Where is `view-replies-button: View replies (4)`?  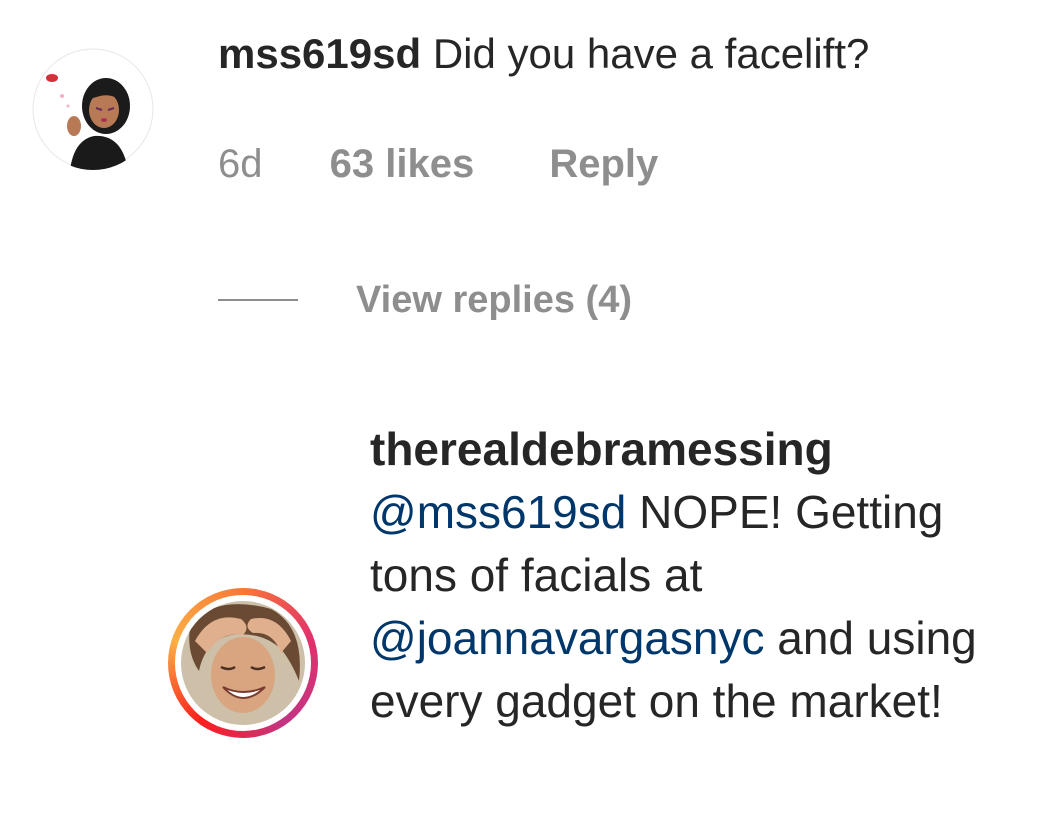
view-replies-button: View replies (4) is located at coordinates (425, 300).